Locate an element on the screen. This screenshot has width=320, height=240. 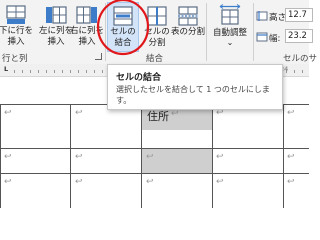
group-label-cell-size: セルのサ is located at coordinates (300, 59).